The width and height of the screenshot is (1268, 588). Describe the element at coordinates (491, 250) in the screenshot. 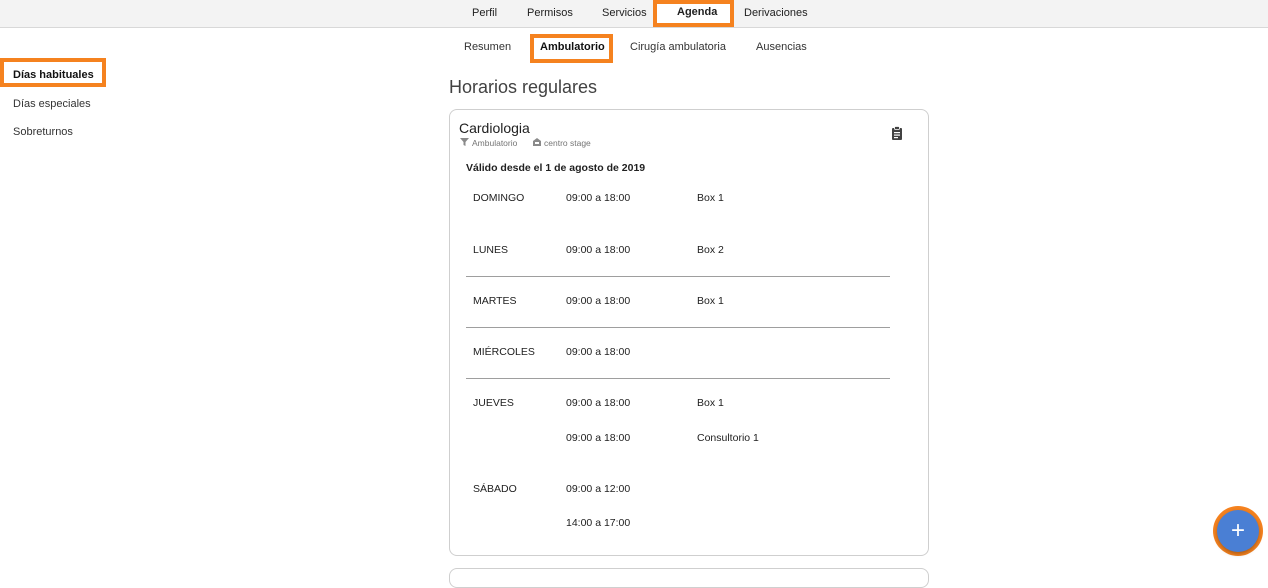

I see `schedule-day: LUNES` at that location.